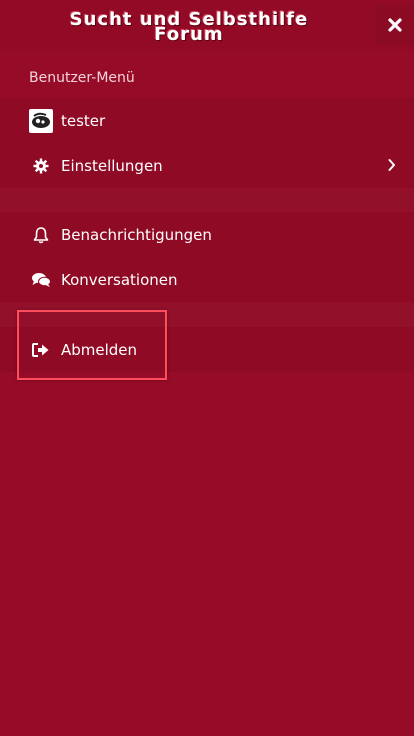 This screenshot has height=736, width=414. What do you see at coordinates (207, 349) in the screenshot?
I see `menu-item-logout: Abmelden` at bounding box center [207, 349].